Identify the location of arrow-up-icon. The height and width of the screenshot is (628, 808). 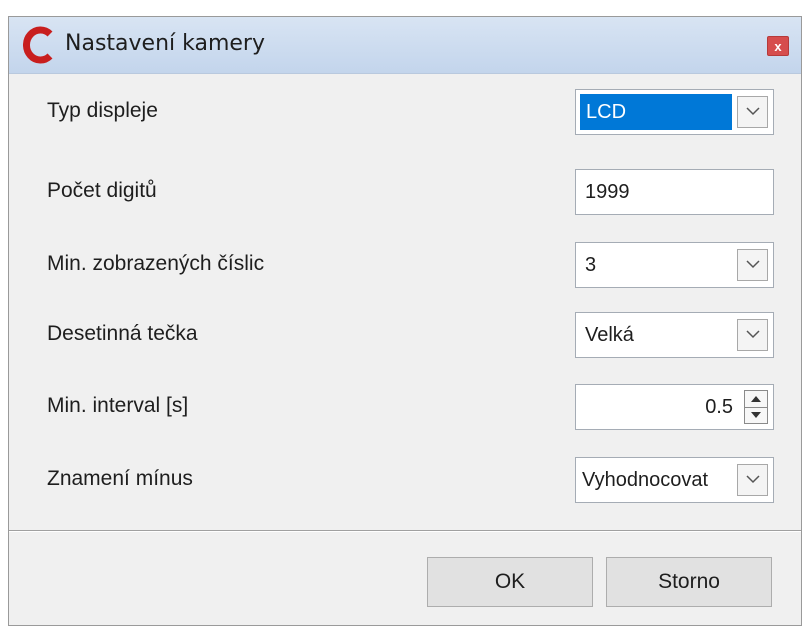
(756, 399).